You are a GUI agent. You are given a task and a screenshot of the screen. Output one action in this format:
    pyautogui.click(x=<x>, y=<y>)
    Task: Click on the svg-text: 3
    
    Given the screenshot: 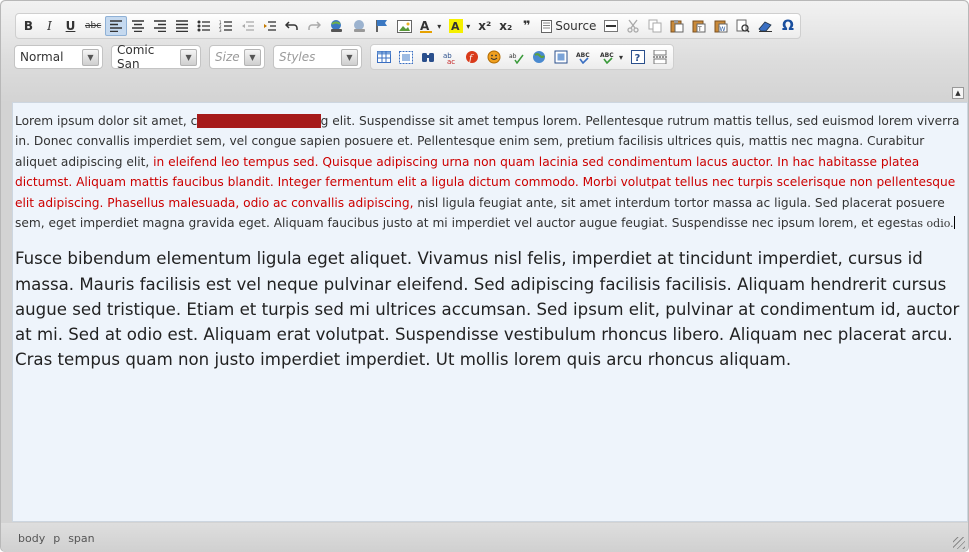 What is the action you would take?
    pyautogui.click(x=220, y=30)
    